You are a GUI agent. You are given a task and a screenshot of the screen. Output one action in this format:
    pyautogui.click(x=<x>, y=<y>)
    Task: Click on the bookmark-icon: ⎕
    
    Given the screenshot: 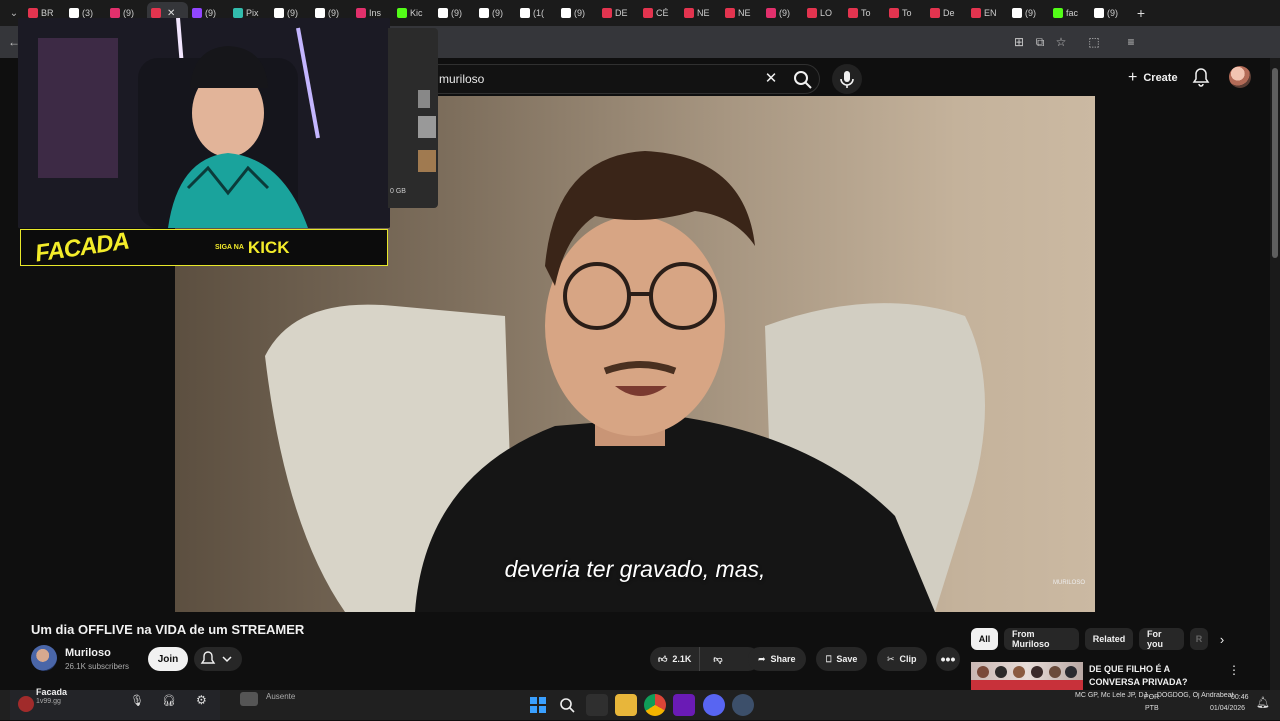 What is the action you would take?
    pyautogui.click(x=829, y=658)
    